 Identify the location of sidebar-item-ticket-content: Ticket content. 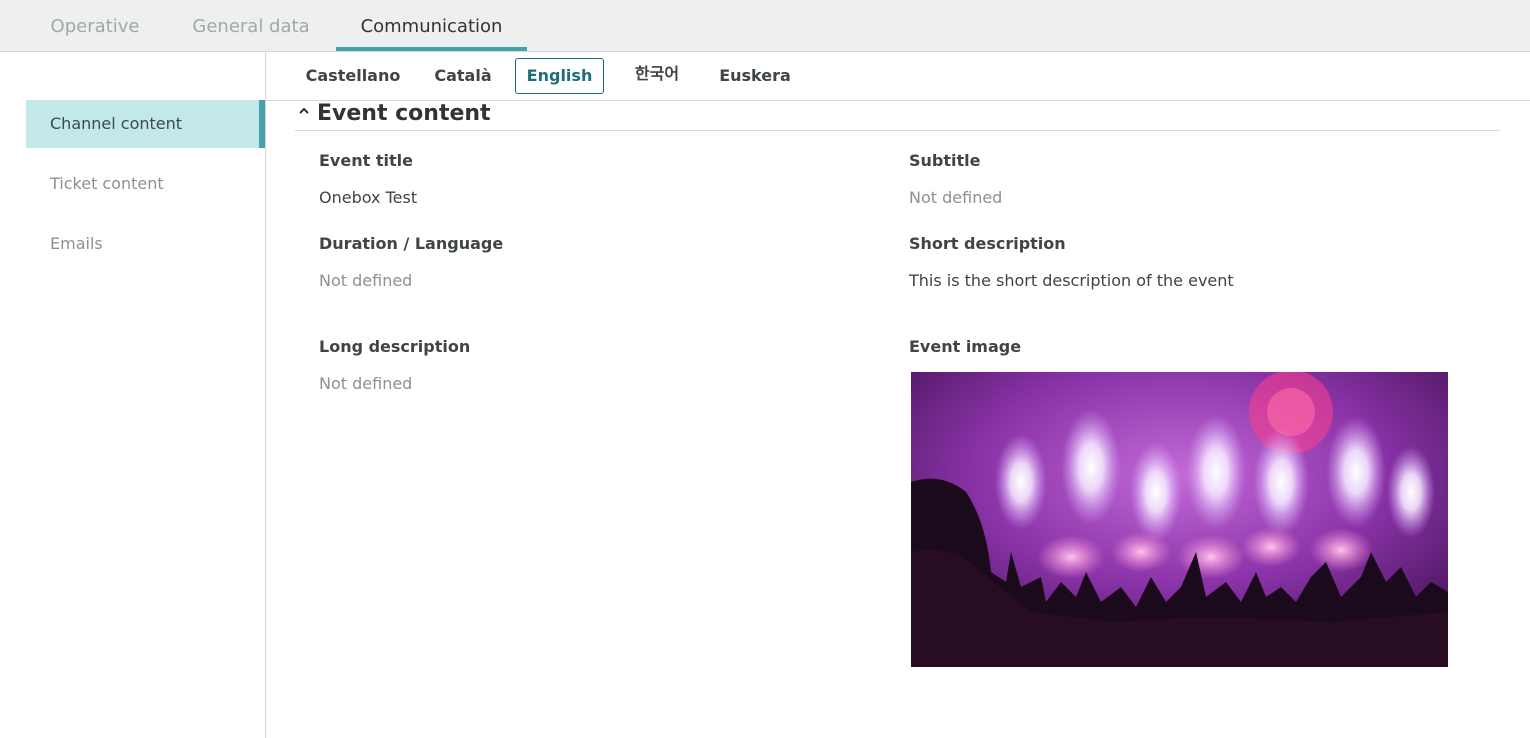
(145, 184).